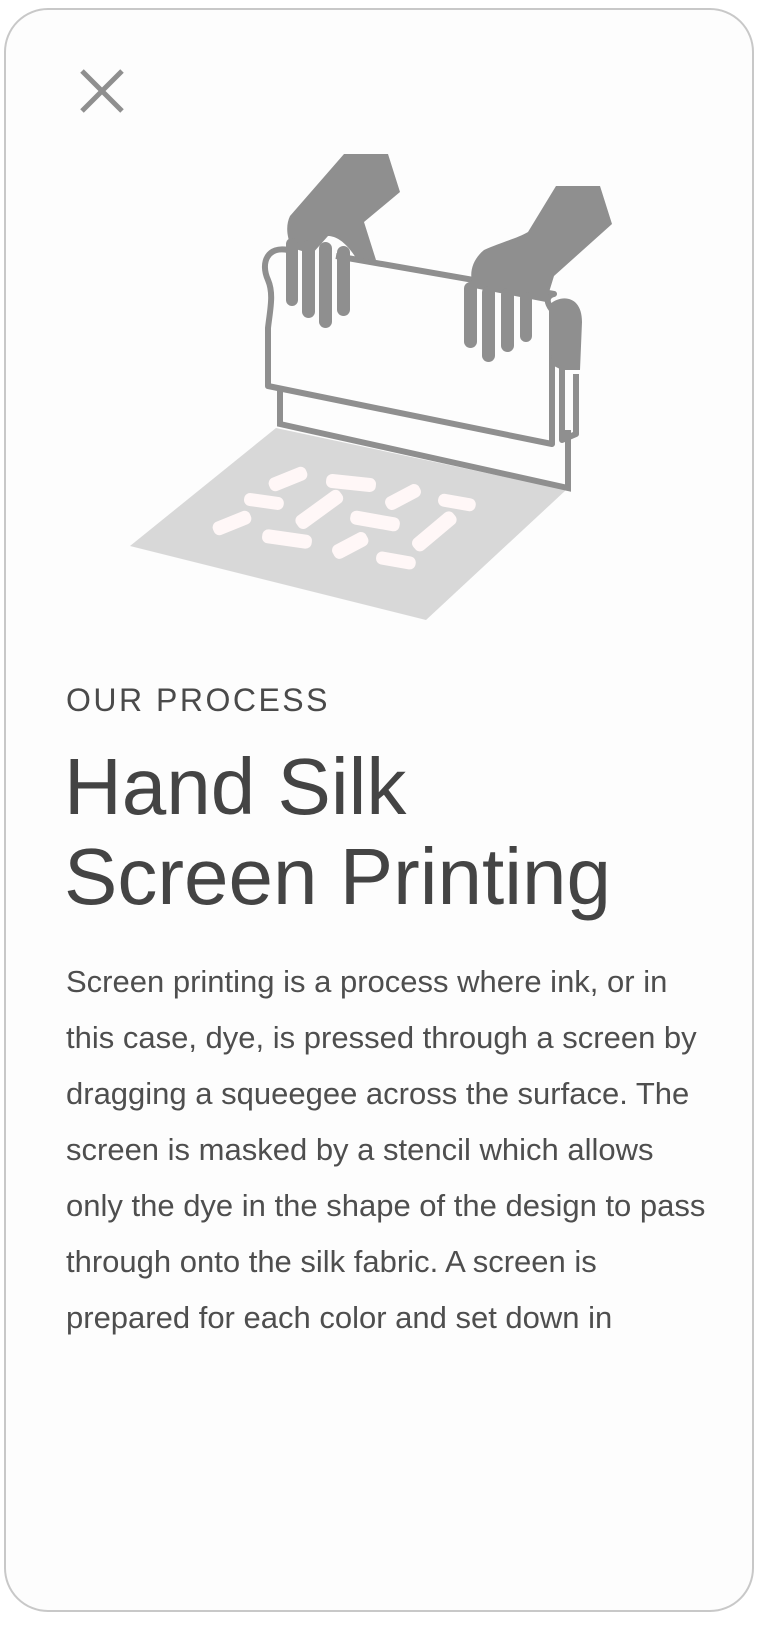  What do you see at coordinates (235, 786) in the screenshot?
I see `title-line-1: Hand Silk` at bounding box center [235, 786].